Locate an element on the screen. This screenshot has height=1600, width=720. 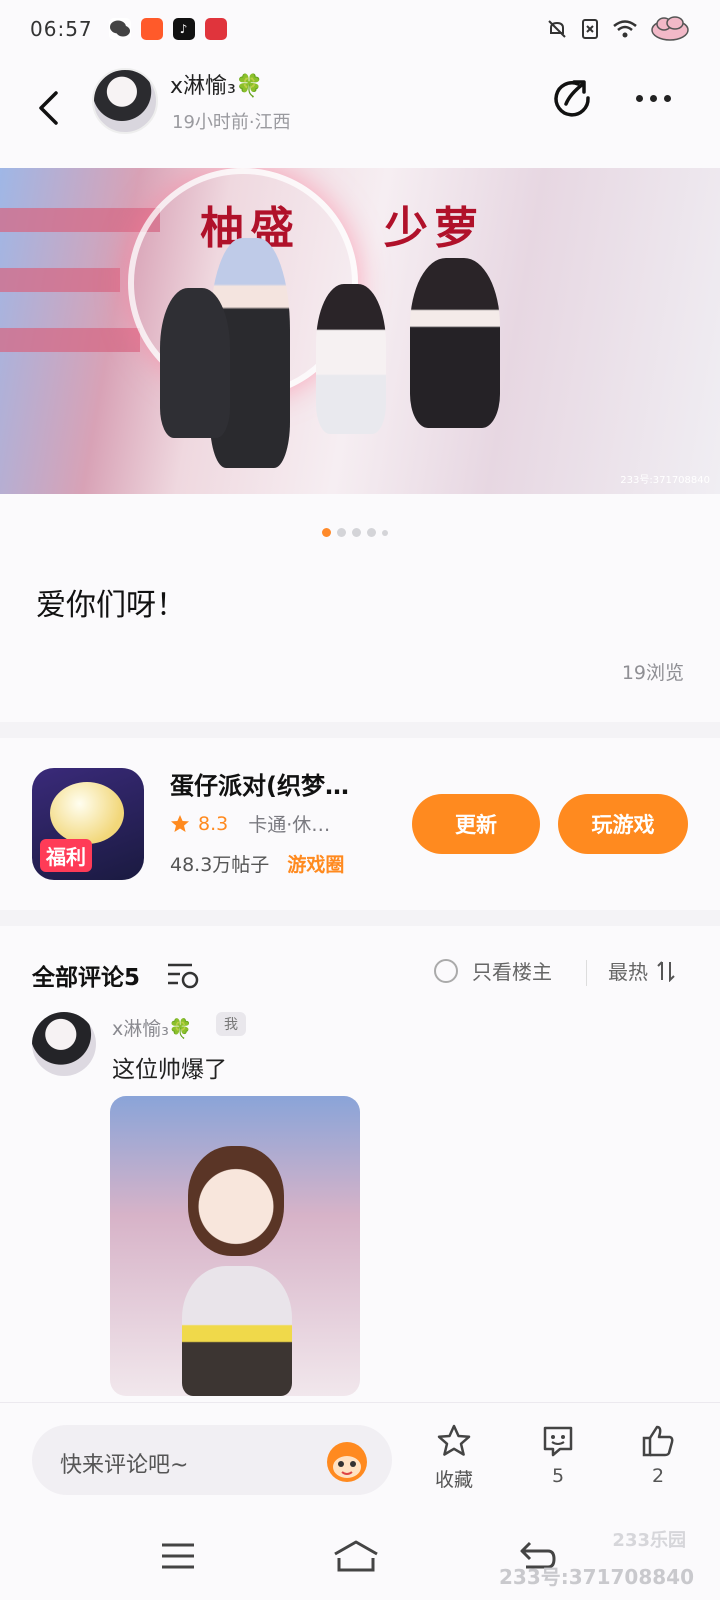
author-meta: 19小时前·江西 is located at coordinates (231, 122).